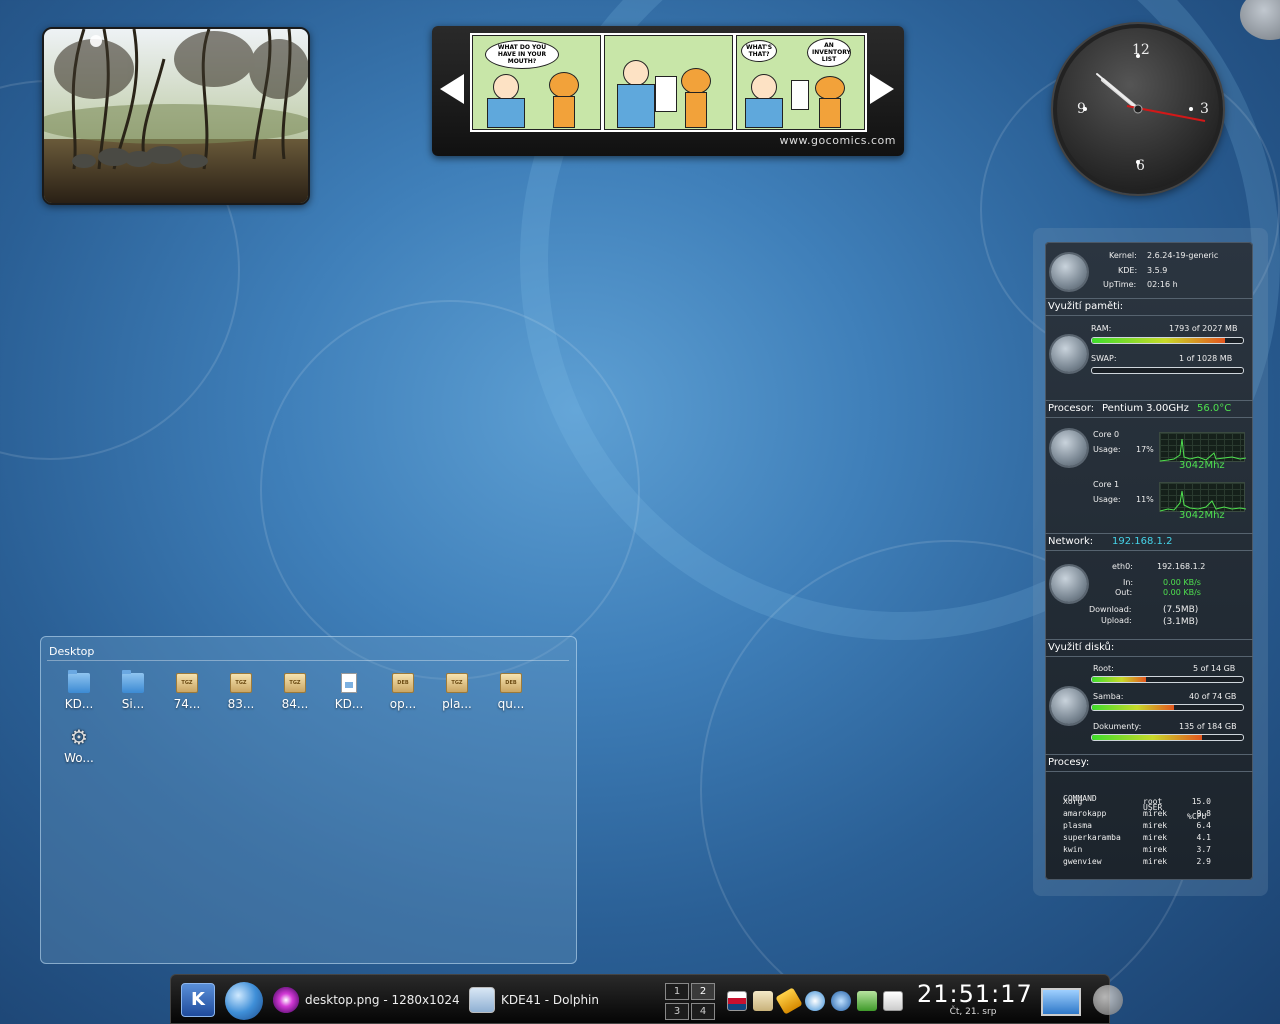  Describe the element at coordinates (79, 737) in the screenshot. I see `gear-icon: ⚙` at that location.